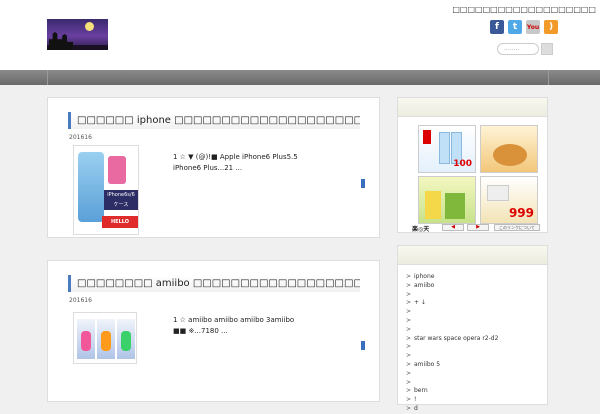  What do you see at coordinates (452, 400) in the screenshot?
I see `category-item: >!` at bounding box center [452, 400].